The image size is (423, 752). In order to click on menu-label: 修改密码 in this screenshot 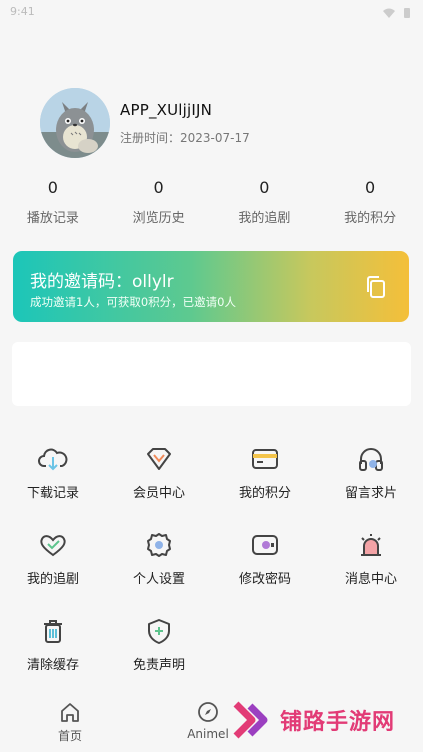, I will do `click(264, 579)`.